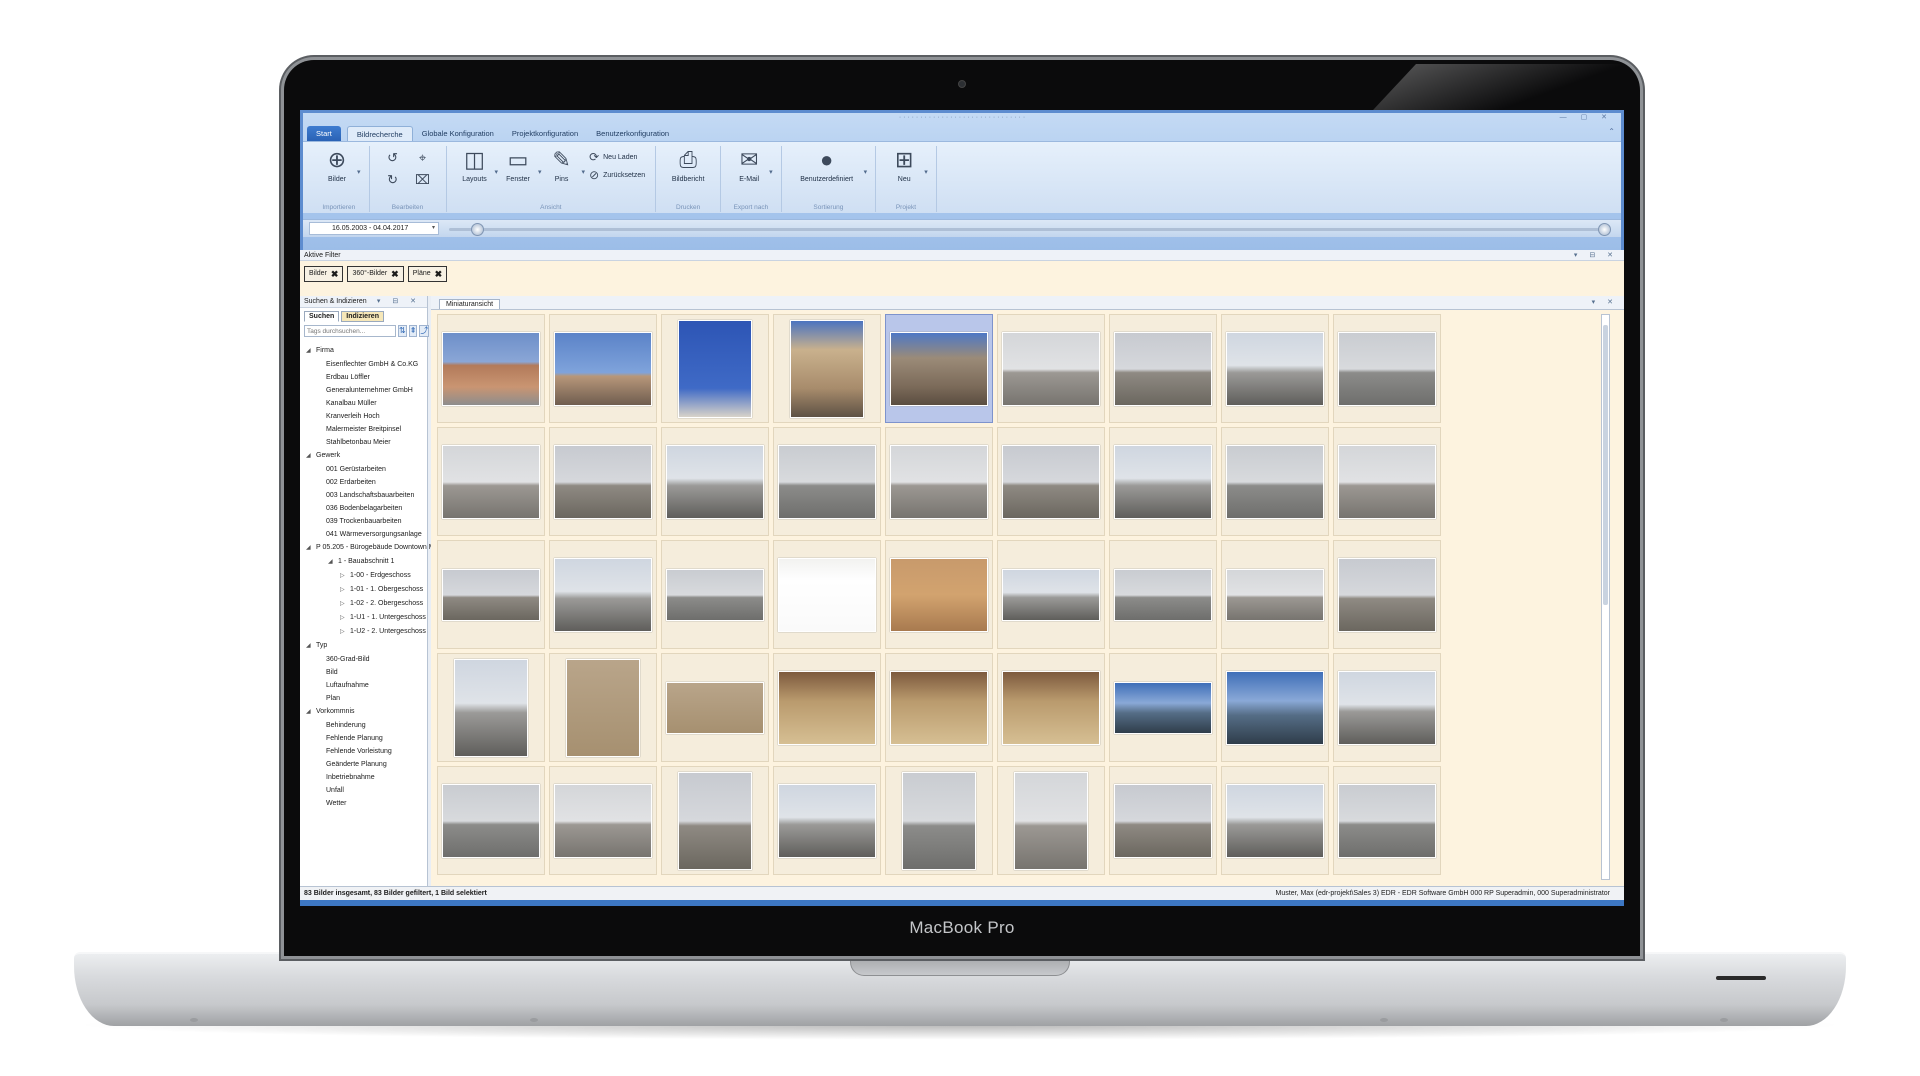 The height and width of the screenshot is (1076, 1920). What do you see at coordinates (365, 456) in the screenshot?
I see `tree-node: ◢ Gewerk` at bounding box center [365, 456].